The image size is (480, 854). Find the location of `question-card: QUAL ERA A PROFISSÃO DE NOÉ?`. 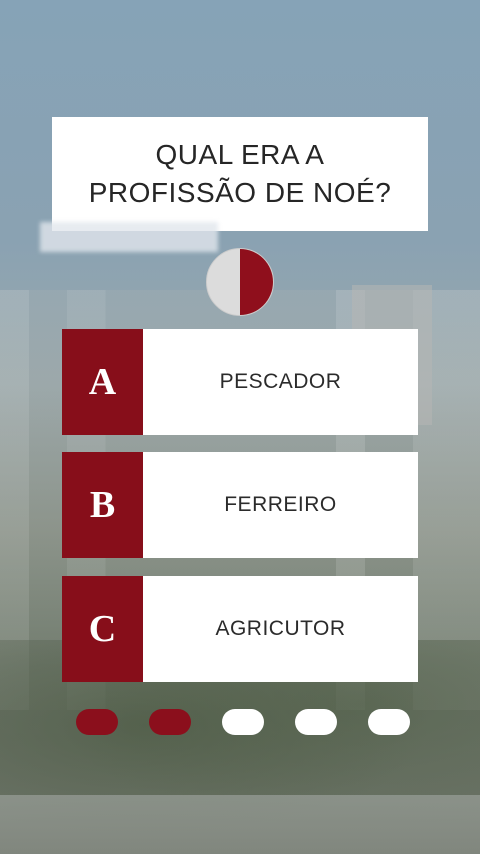

question-card: QUAL ERA A PROFISSÃO DE NOÉ? is located at coordinates (240, 174).